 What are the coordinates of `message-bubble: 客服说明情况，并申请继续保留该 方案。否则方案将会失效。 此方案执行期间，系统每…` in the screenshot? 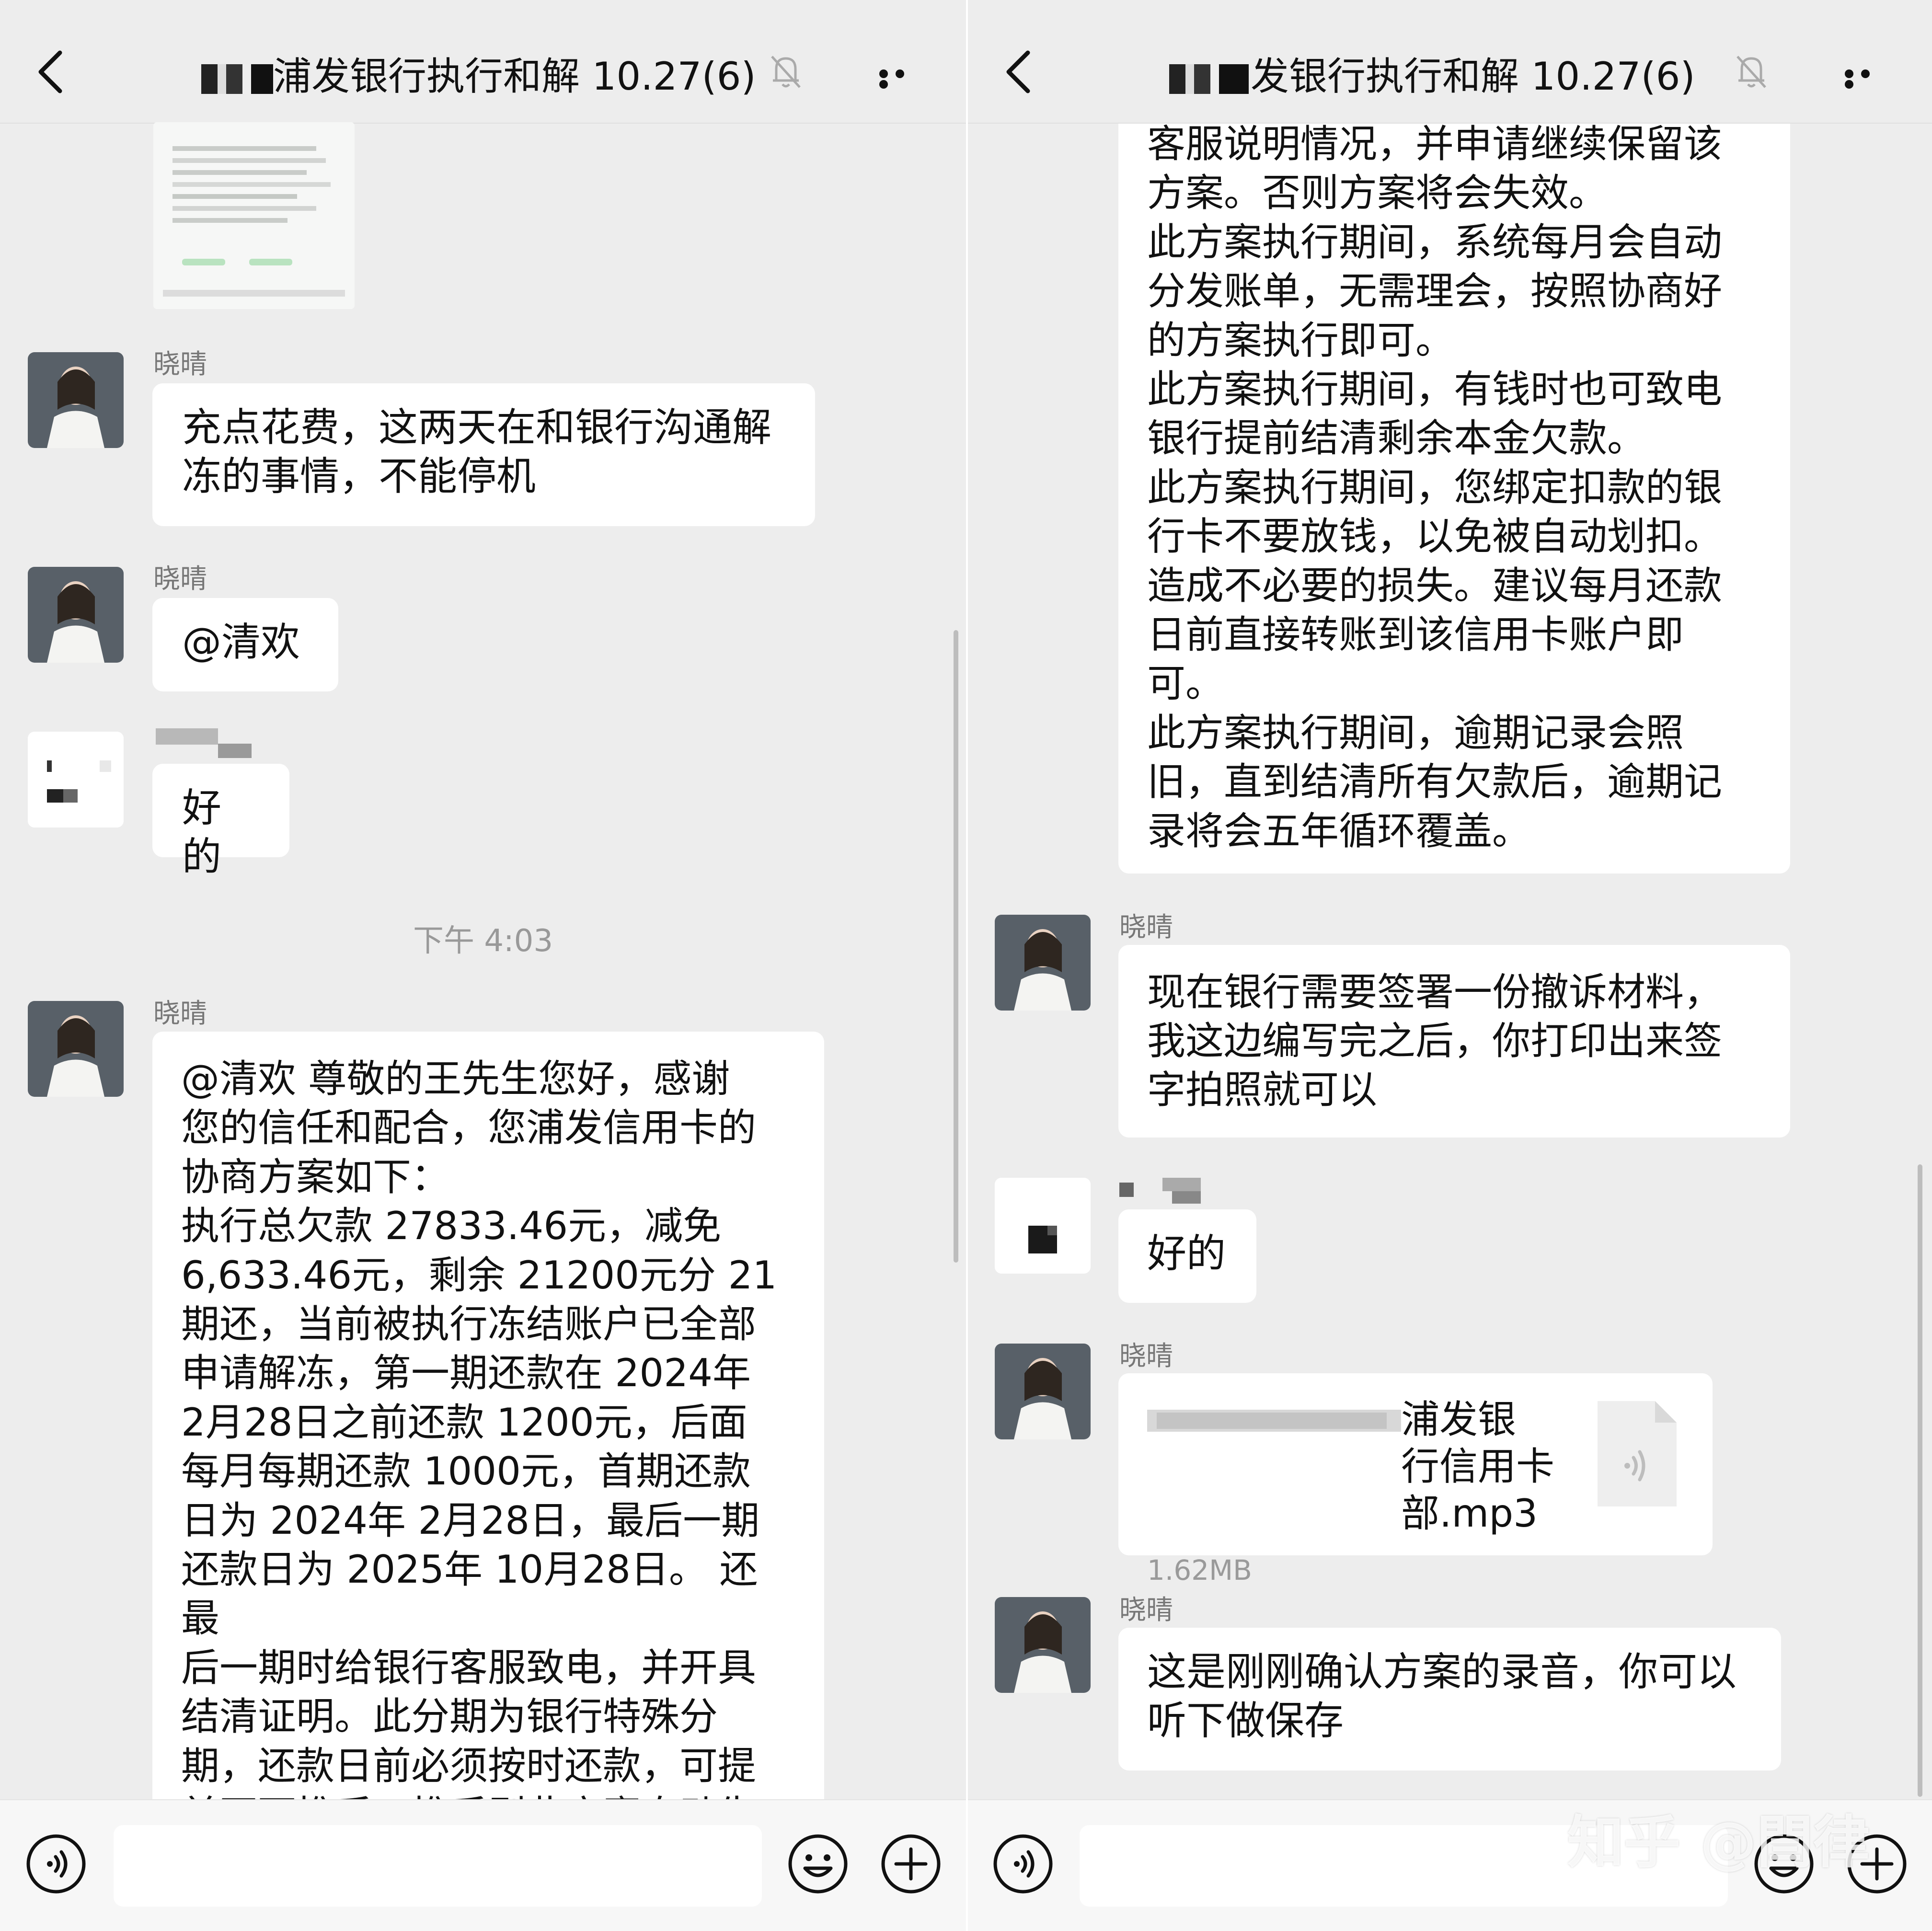 It's located at (1454, 461).